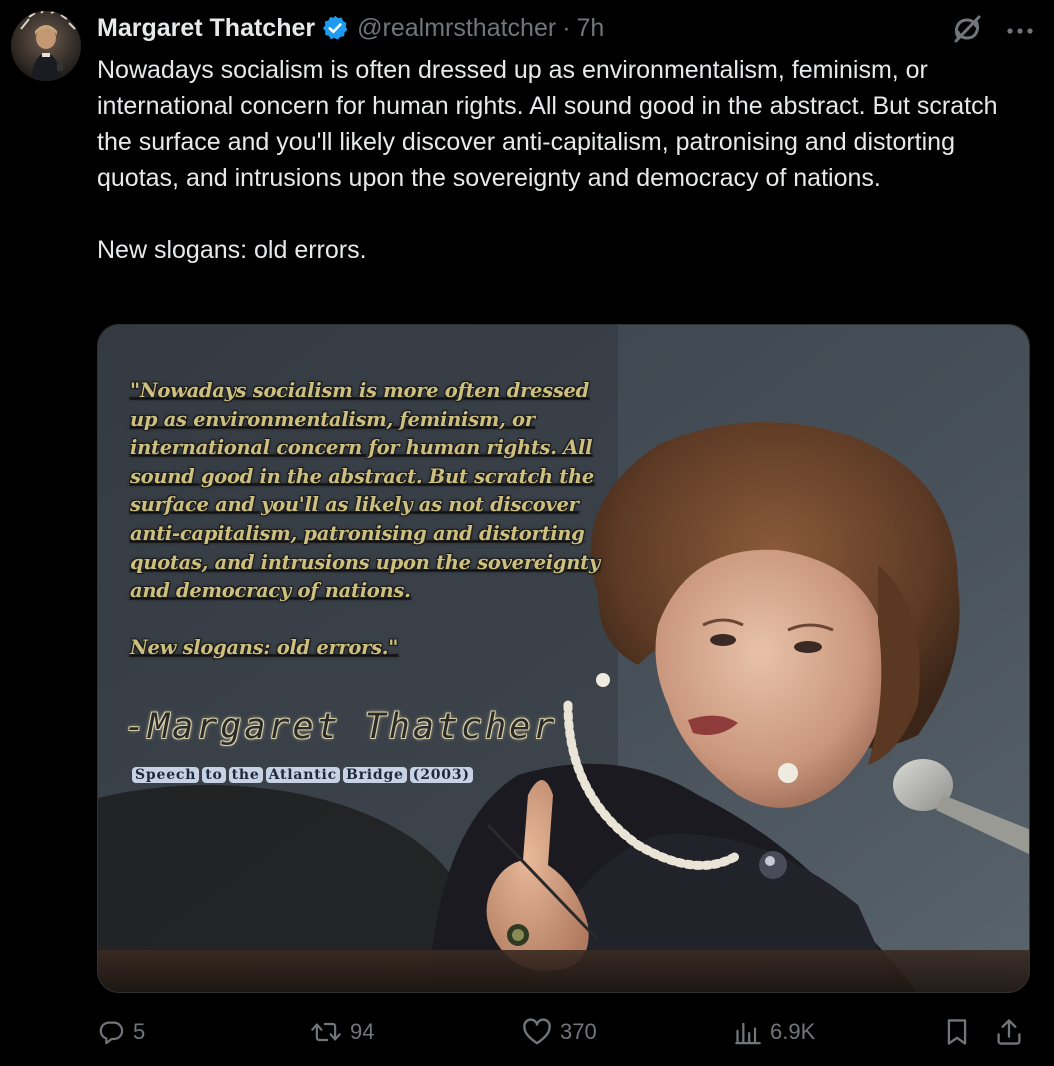  I want to click on views-button: 6.9K, so click(774, 1032).